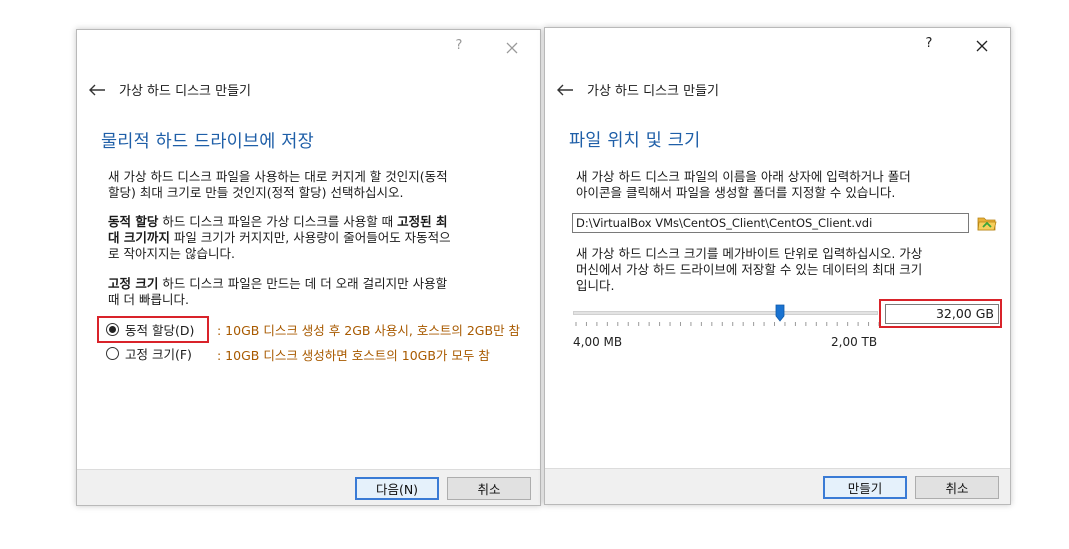  I want to click on button-bar: 다음(N) 취소, so click(308, 487).